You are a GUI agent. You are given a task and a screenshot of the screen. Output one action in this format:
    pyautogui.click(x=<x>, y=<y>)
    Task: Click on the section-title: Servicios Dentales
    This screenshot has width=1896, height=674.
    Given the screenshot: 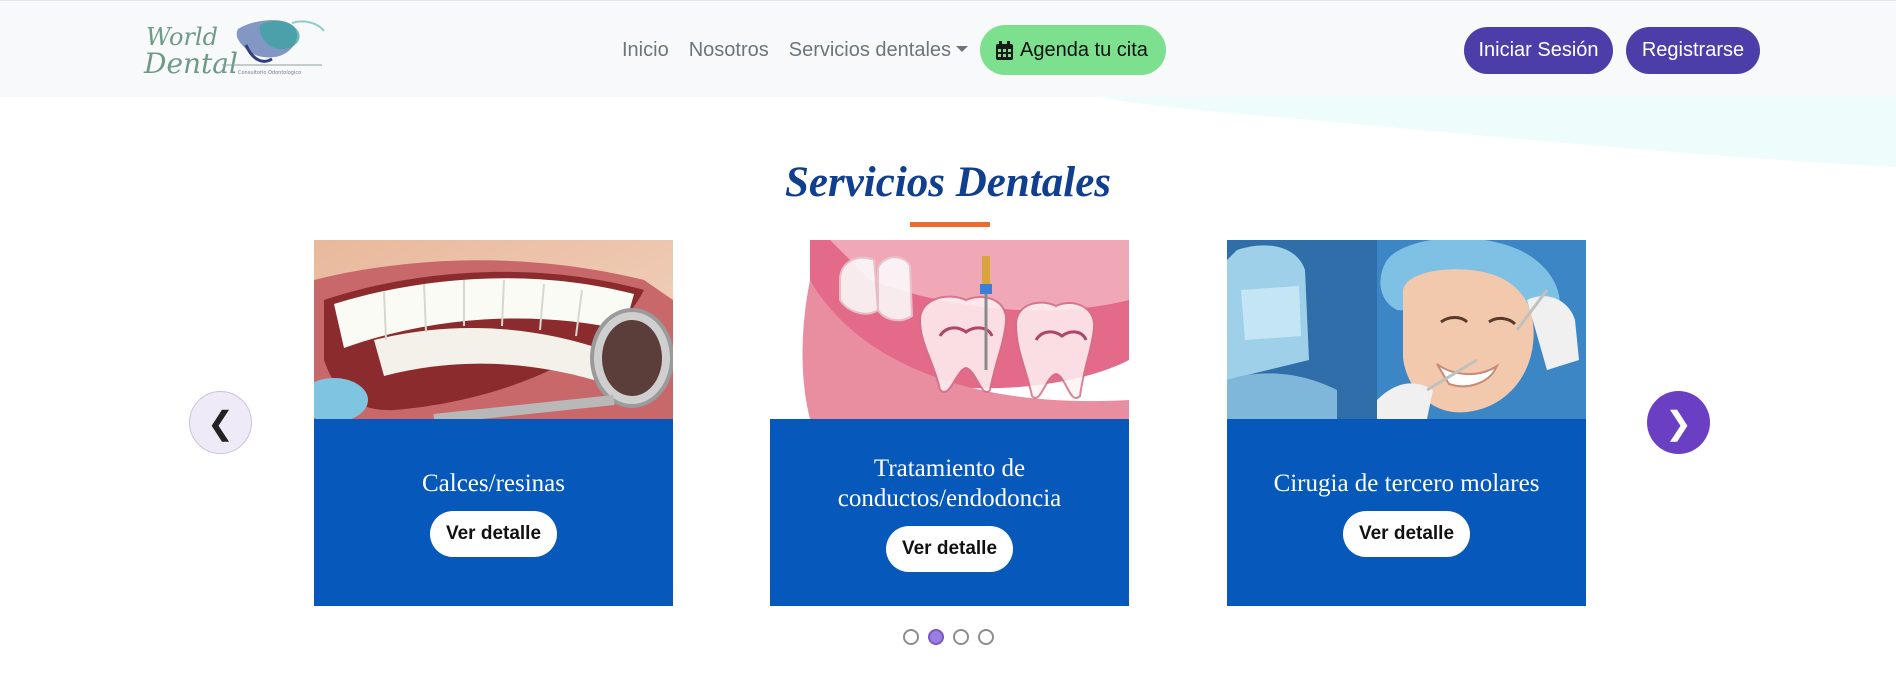 What is the action you would take?
    pyautogui.click(x=948, y=182)
    